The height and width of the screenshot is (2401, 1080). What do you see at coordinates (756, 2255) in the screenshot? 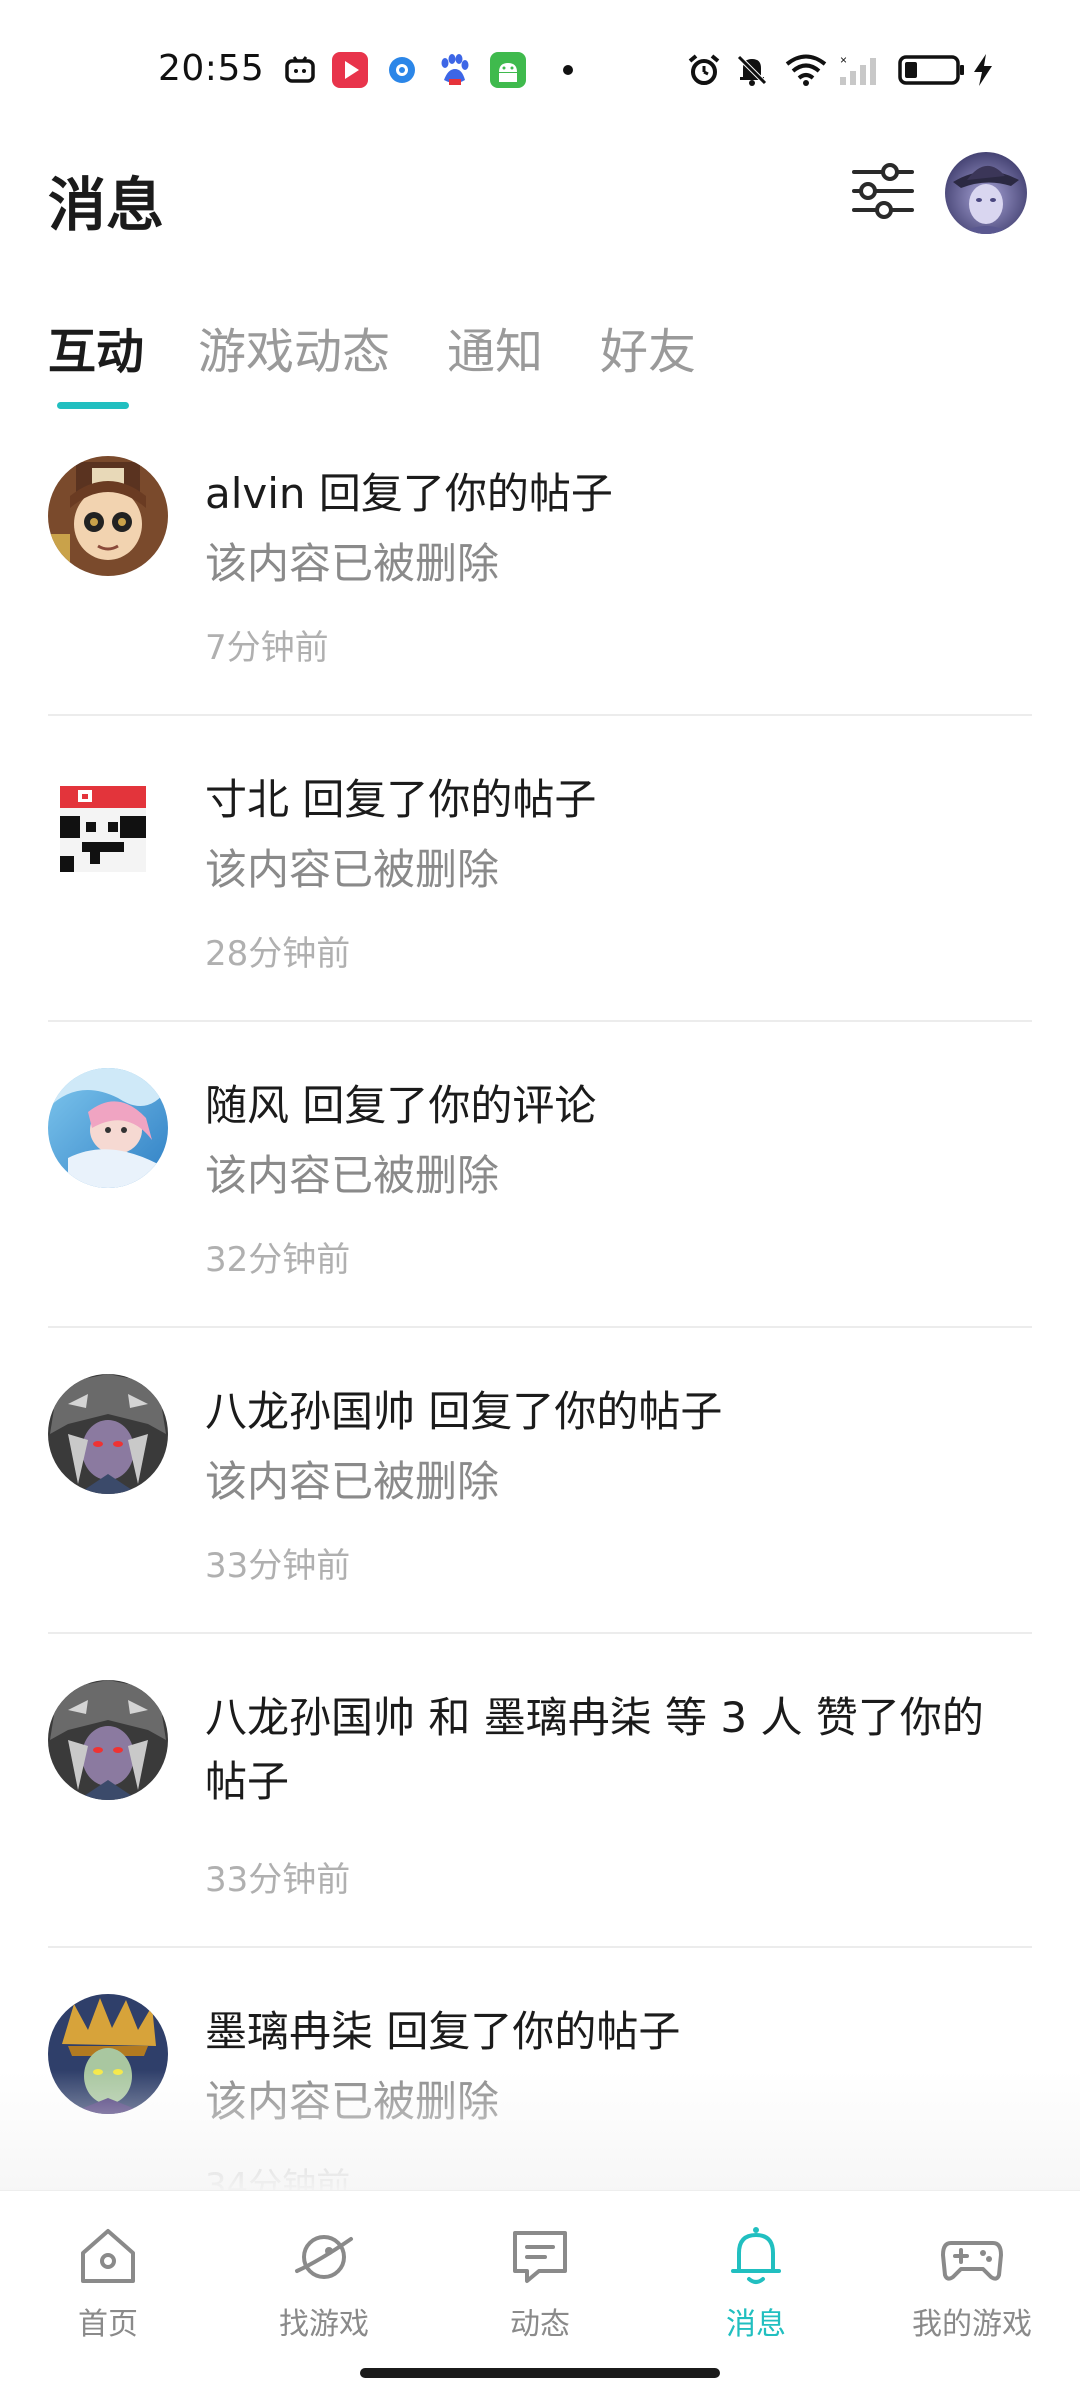
I see `bell-icon` at bounding box center [756, 2255].